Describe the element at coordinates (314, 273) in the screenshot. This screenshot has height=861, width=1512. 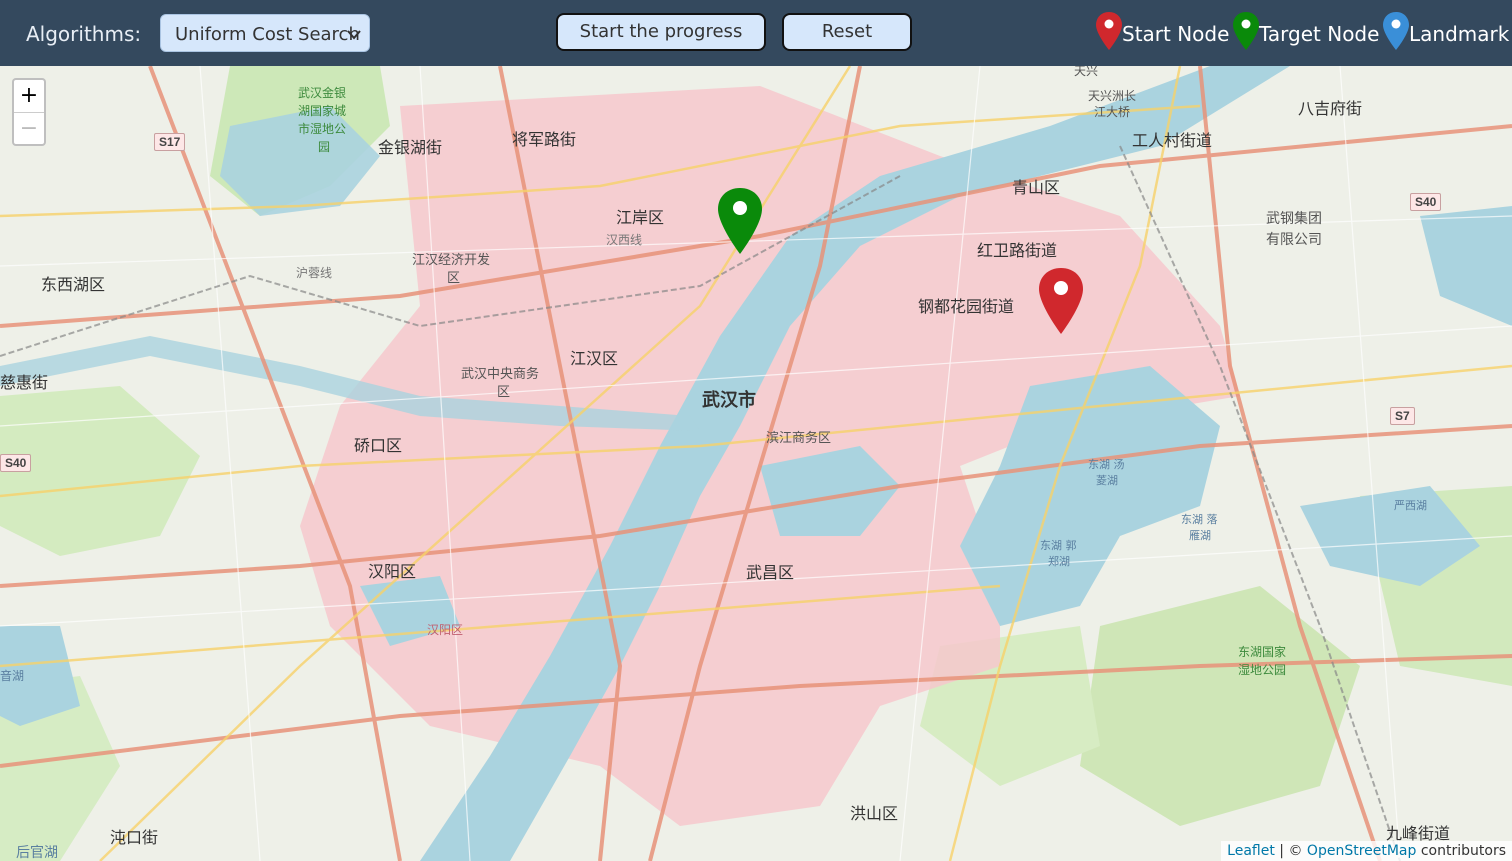
I see `map-label-hurong-line: 沪蓉线` at that location.